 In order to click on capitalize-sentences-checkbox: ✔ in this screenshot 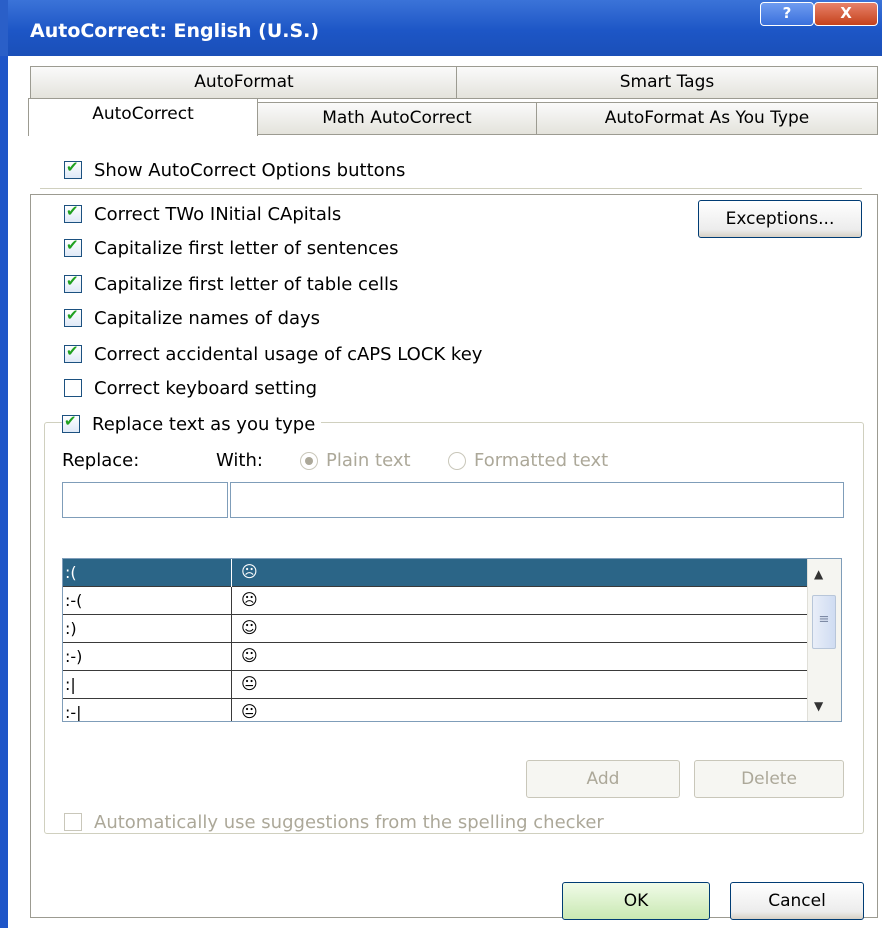, I will do `click(73, 246)`.